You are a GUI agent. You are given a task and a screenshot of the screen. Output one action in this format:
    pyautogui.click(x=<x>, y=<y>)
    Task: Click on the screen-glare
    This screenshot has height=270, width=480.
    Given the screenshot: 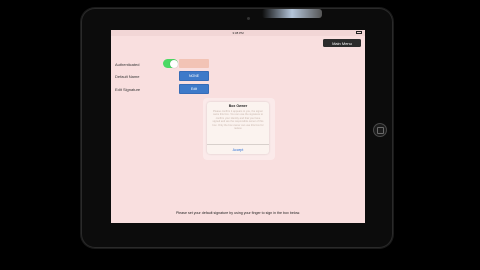 What is the action you would take?
    pyautogui.click(x=292, y=13)
    